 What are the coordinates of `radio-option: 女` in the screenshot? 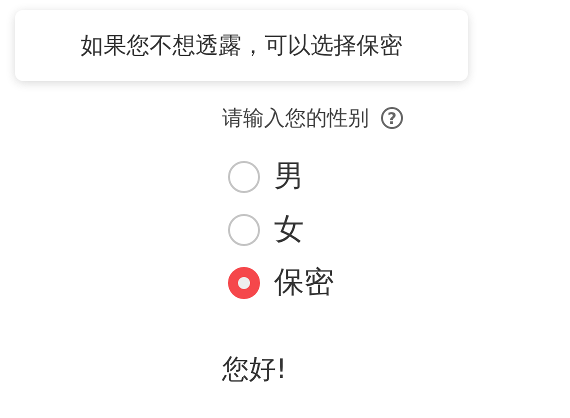 It's located at (263, 229).